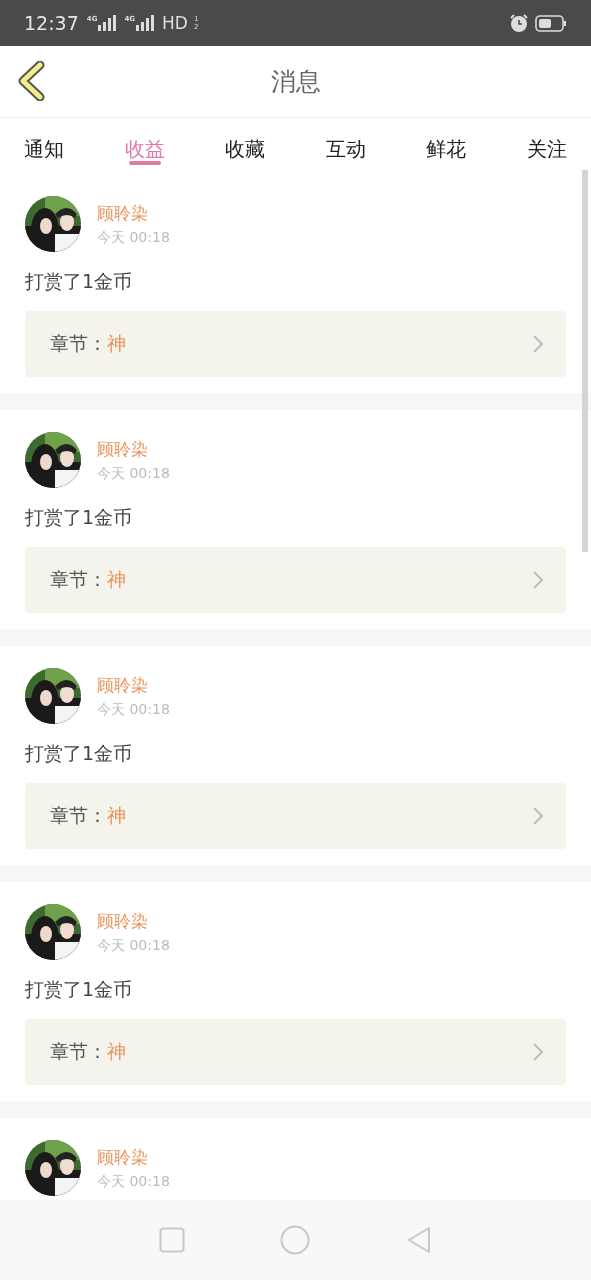 The image size is (591, 1280). What do you see at coordinates (446, 144) in the screenshot?
I see `tab: 鲜花` at bounding box center [446, 144].